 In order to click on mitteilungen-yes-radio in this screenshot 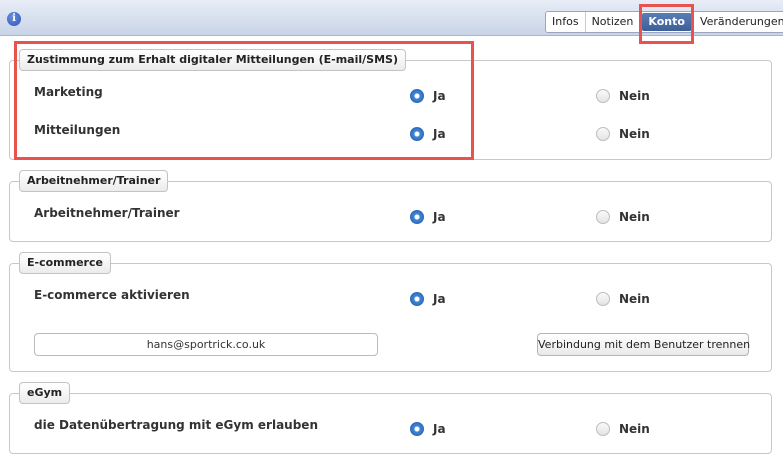, I will do `click(417, 134)`.